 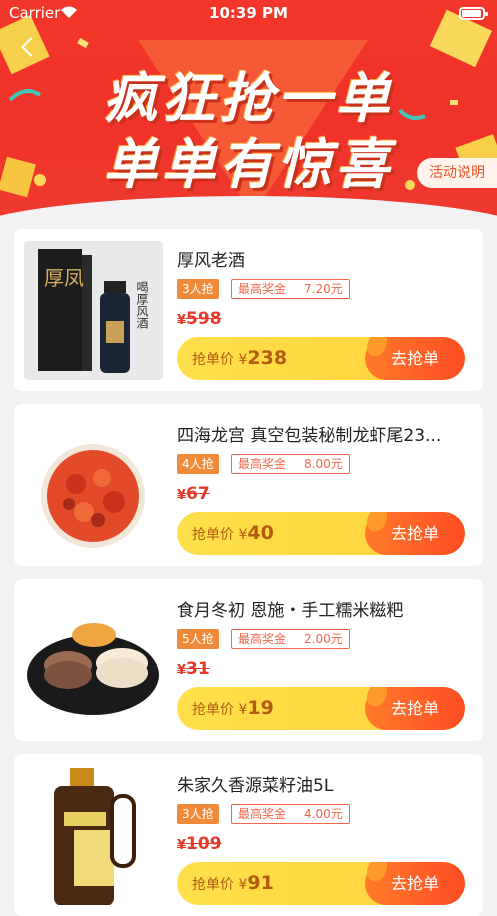 What do you see at coordinates (290, 611) in the screenshot?
I see `product-name: 食月冬初 恩施・手工糯米糍粑` at bounding box center [290, 611].